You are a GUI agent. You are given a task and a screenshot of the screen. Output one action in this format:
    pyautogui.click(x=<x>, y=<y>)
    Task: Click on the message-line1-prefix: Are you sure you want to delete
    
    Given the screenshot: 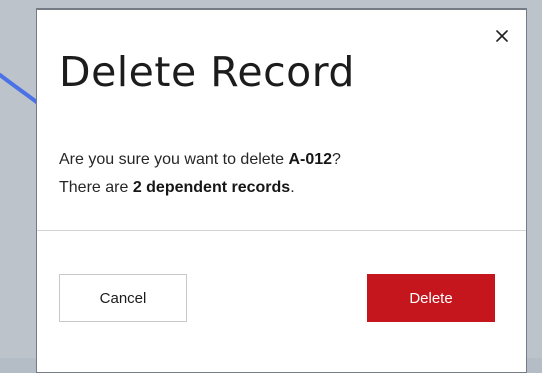 What is the action you would take?
    pyautogui.click(x=174, y=159)
    